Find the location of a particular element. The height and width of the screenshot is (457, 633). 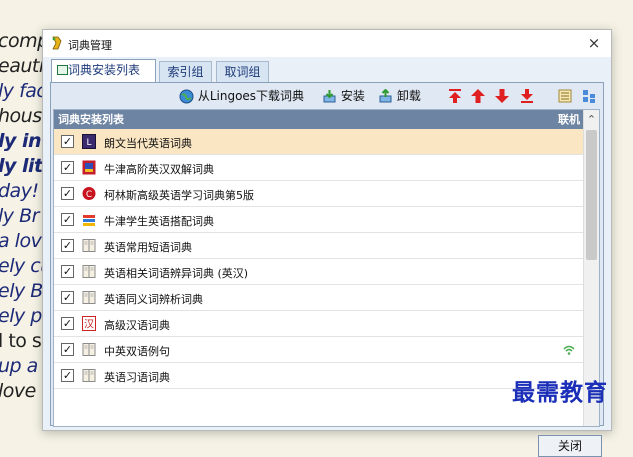

chinese-dict-icon: 汉 is located at coordinates (89, 323).